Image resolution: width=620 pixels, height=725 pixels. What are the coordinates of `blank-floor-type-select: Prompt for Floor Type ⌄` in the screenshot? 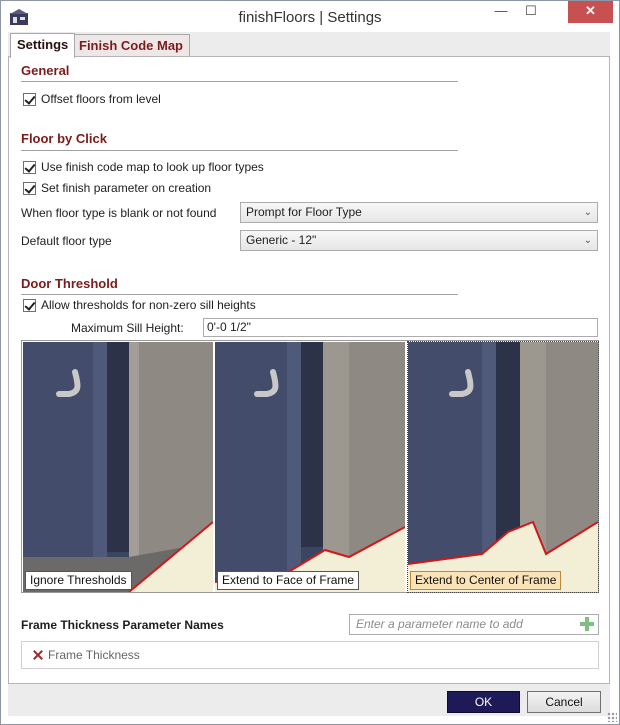 It's located at (419, 212).